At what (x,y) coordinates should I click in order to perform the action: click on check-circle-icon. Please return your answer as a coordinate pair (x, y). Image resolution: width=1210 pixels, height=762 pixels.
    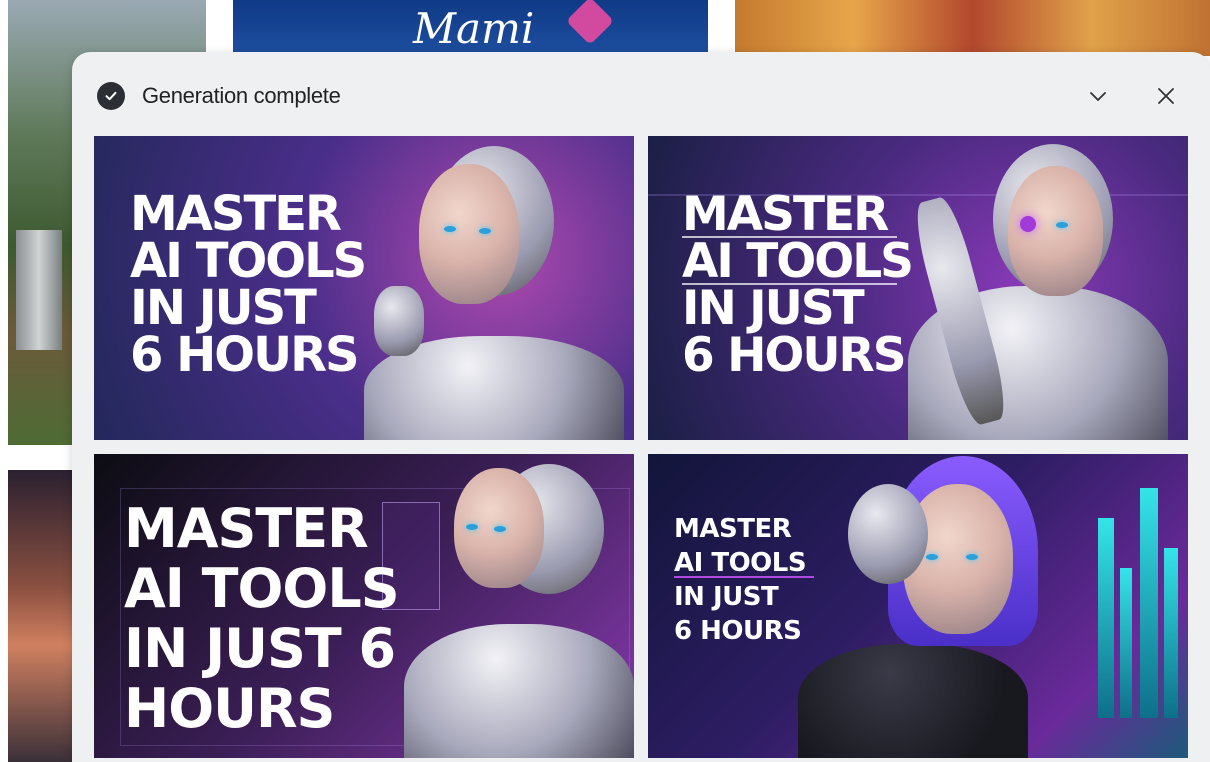
    Looking at the image, I should click on (111, 96).